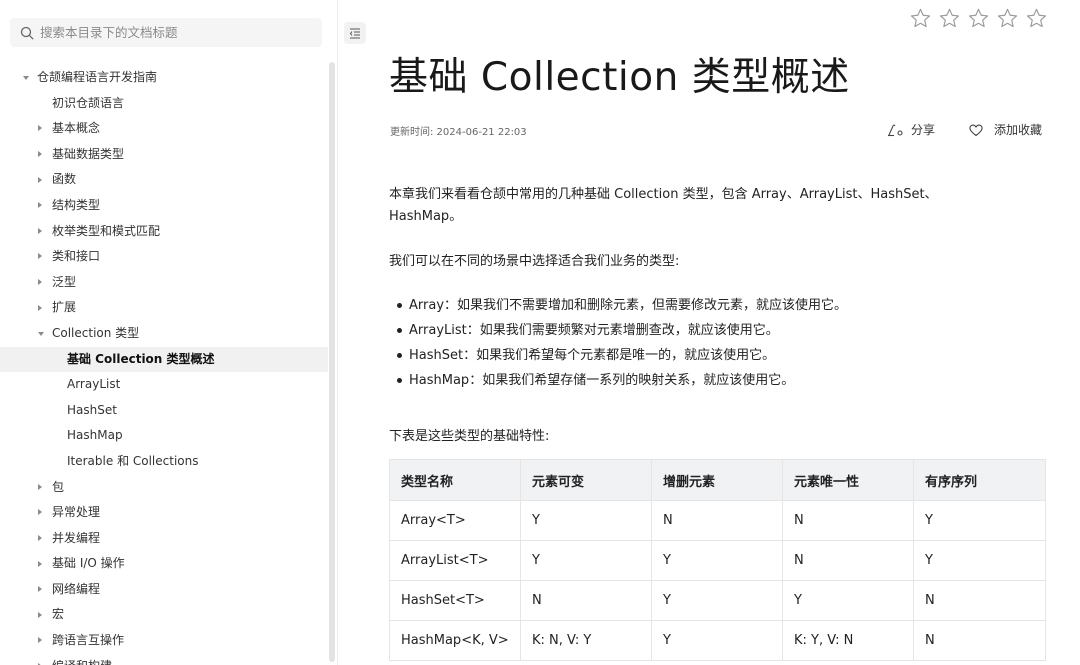  Describe the element at coordinates (64, 281) in the screenshot. I see `sidebar-item-label: 泛型` at that location.